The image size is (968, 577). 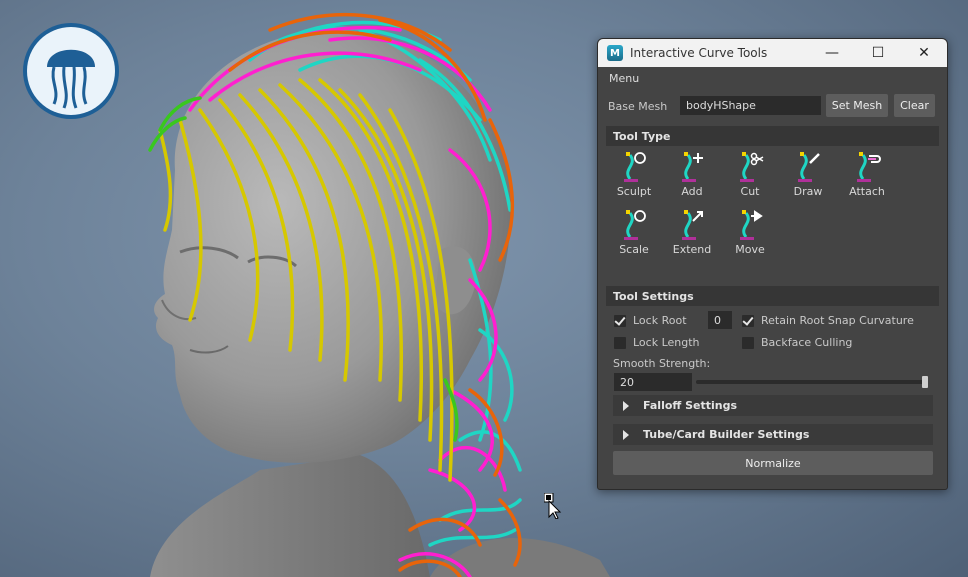 What do you see at coordinates (809, 167) in the screenshot?
I see `draw-icon` at bounding box center [809, 167].